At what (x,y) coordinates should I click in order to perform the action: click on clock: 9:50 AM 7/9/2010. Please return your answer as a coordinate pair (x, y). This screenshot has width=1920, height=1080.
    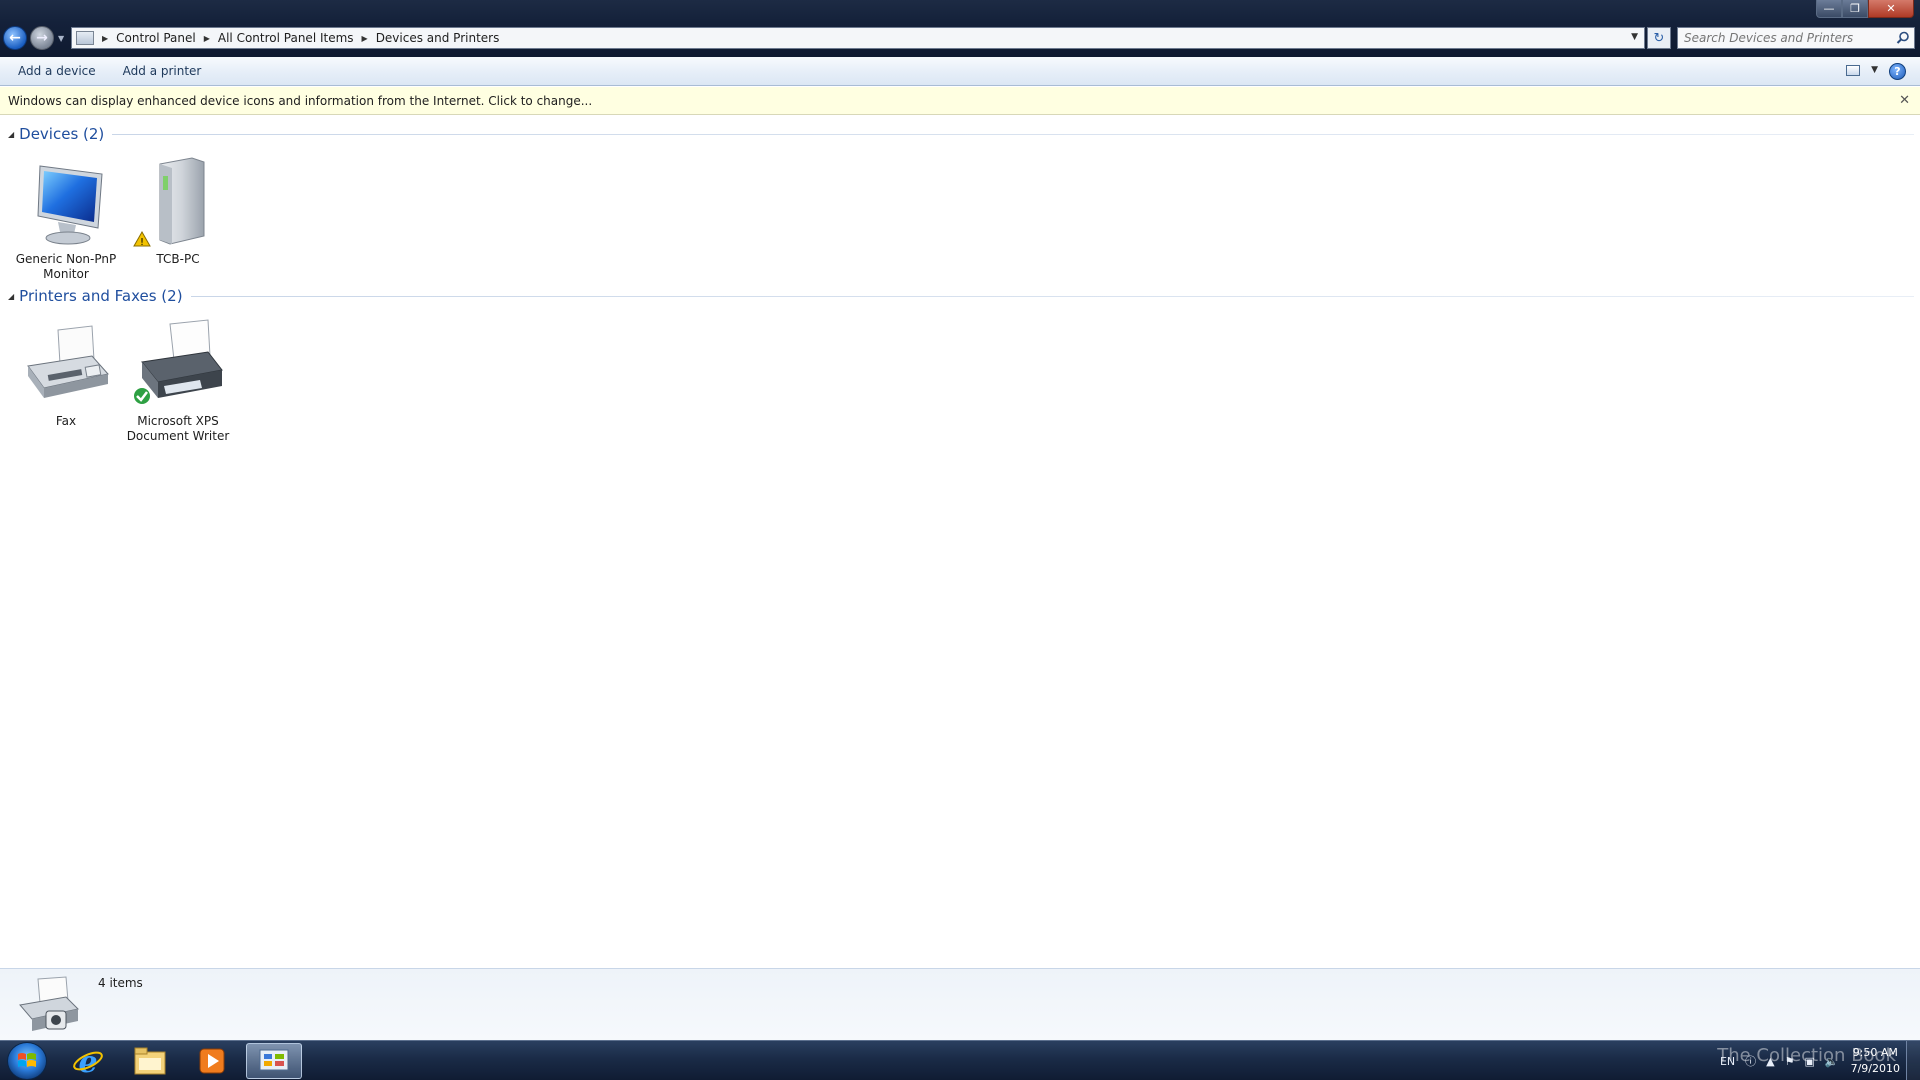
    Looking at the image, I should click on (1875, 1061).